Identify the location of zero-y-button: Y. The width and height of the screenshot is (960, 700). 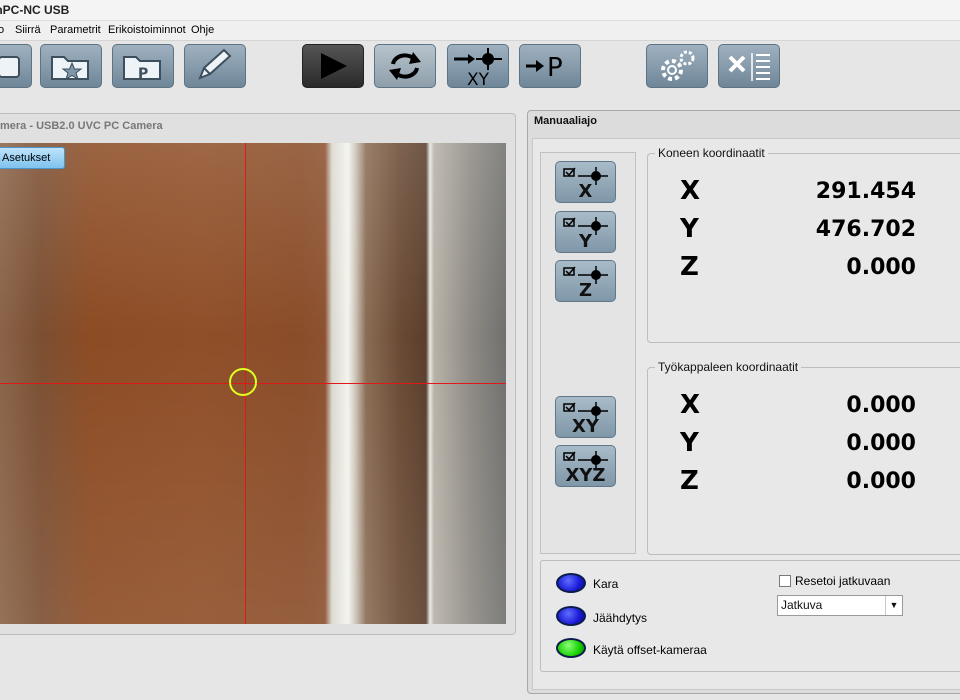
(585, 232).